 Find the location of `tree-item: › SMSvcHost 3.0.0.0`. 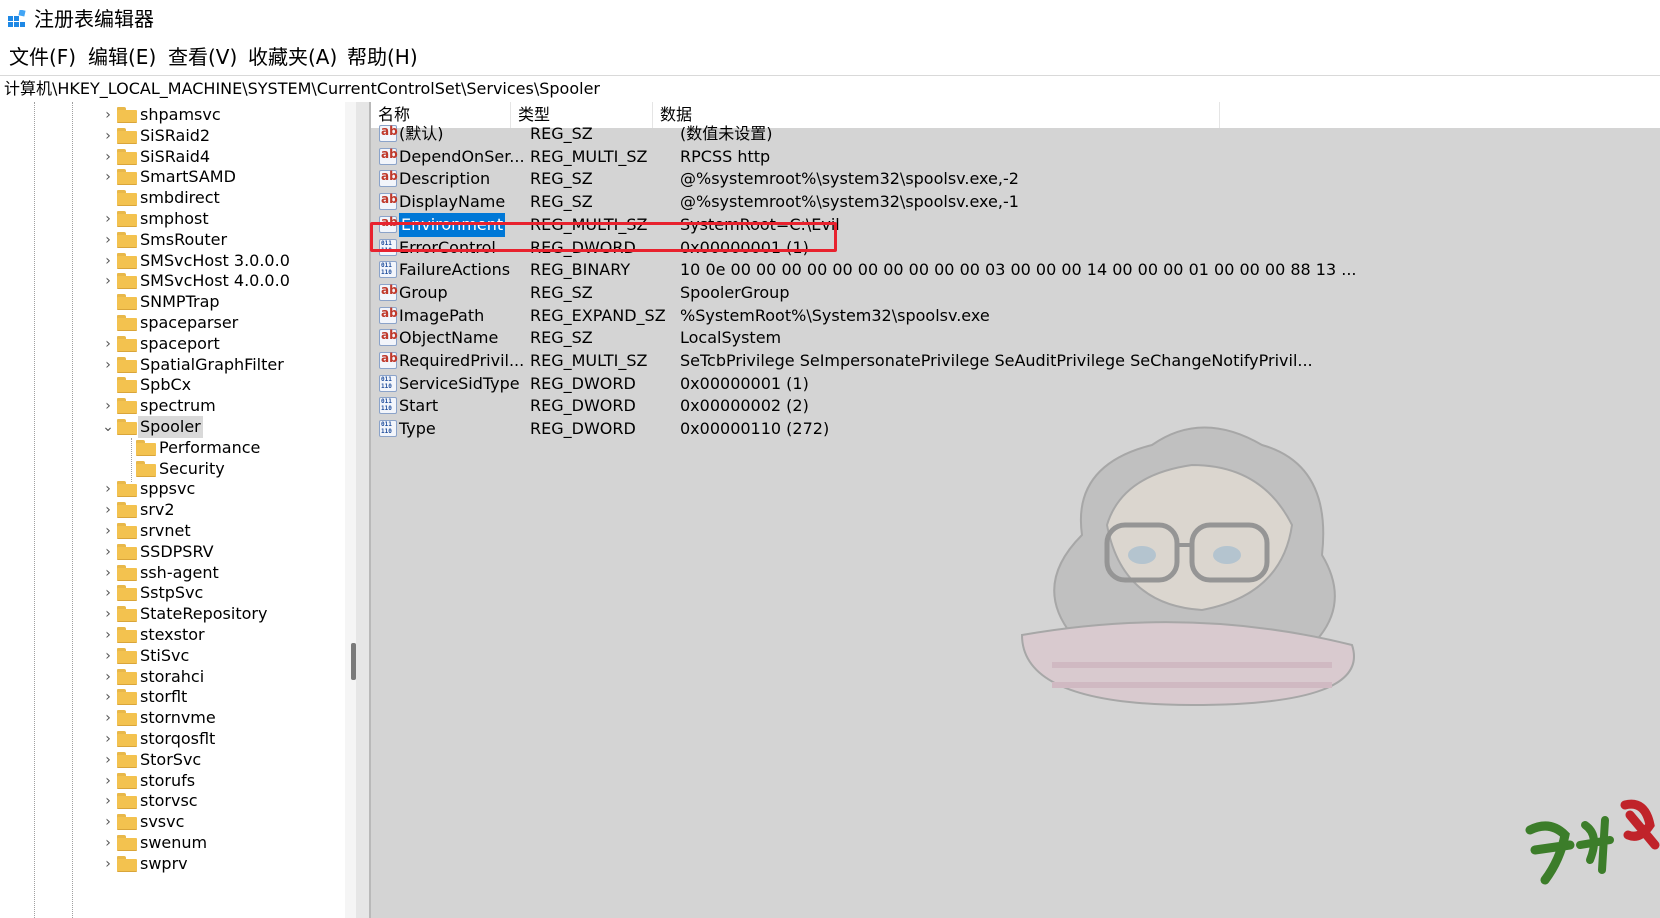

tree-item: › SMSvcHost 3.0.0.0 is located at coordinates (172, 261).